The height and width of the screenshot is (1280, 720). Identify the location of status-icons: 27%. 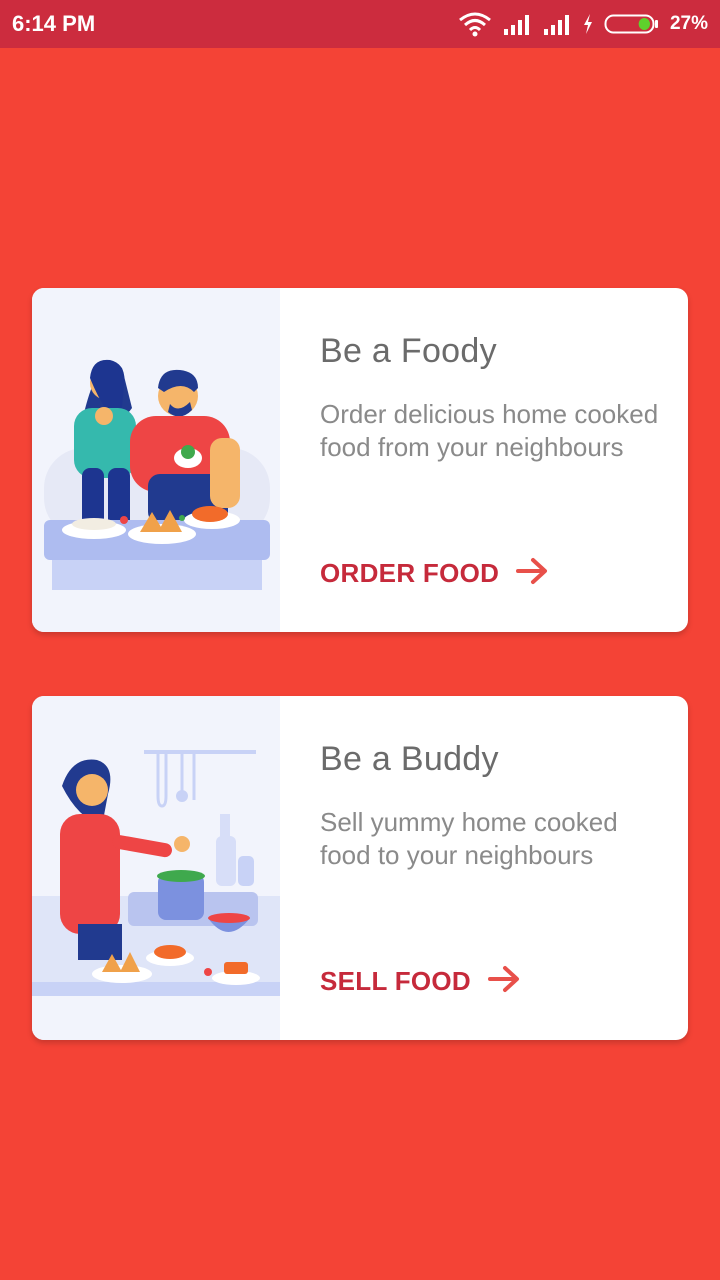
(583, 24).